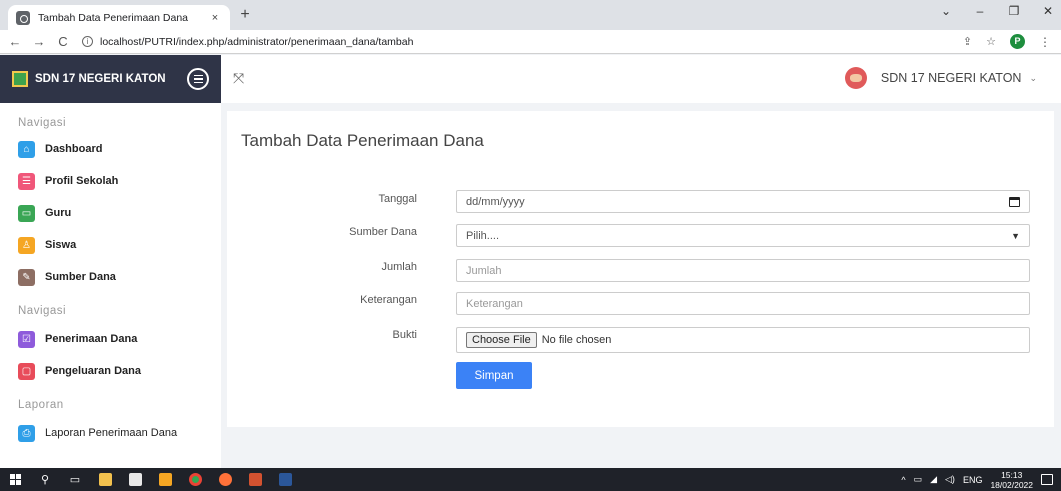  Describe the element at coordinates (918, 479) in the screenshot. I see `battery-icon: ▭` at that location.